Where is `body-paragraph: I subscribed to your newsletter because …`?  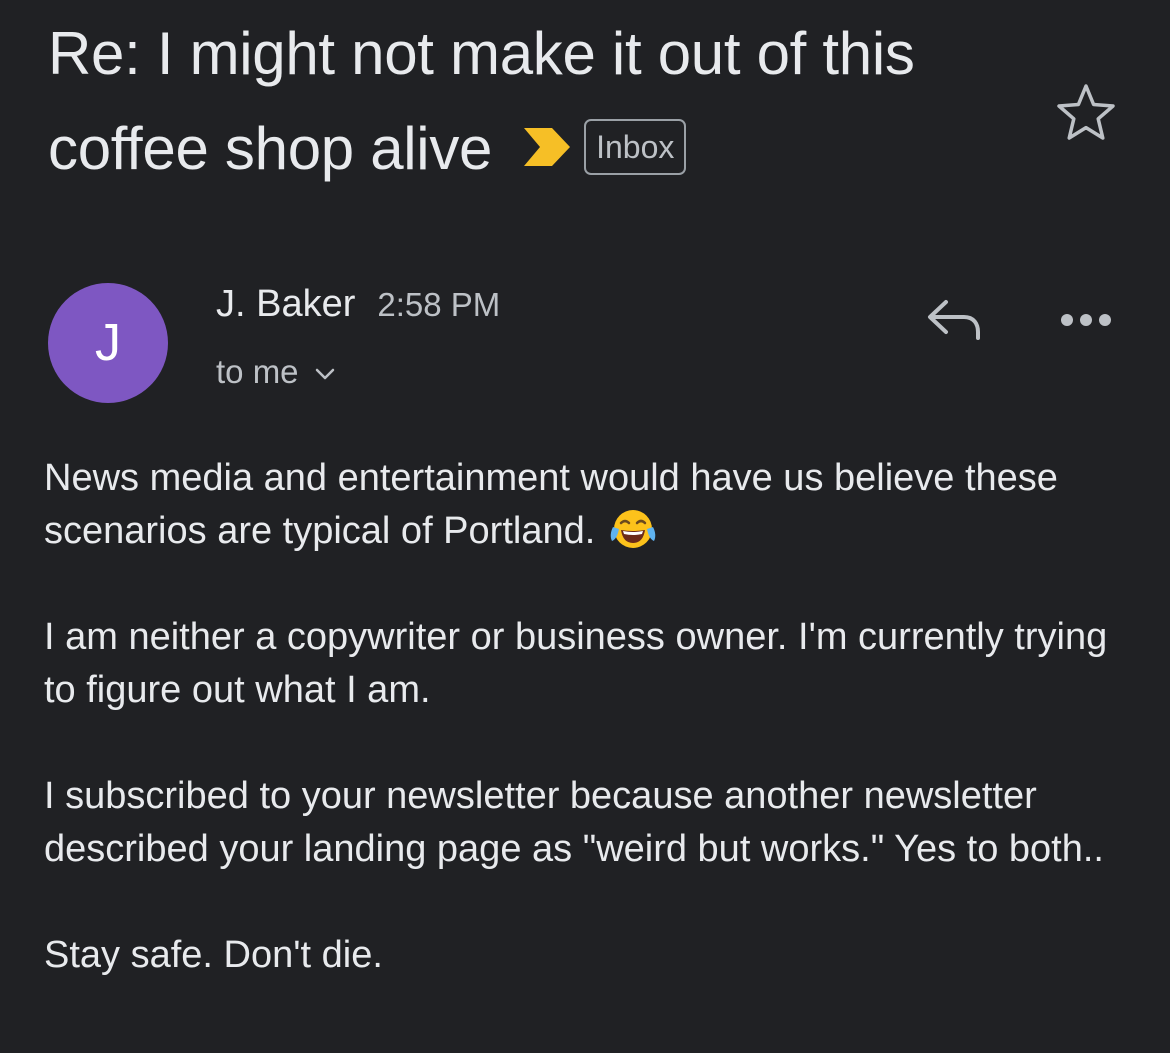 body-paragraph: I subscribed to your newsletter because … is located at coordinates (574, 822).